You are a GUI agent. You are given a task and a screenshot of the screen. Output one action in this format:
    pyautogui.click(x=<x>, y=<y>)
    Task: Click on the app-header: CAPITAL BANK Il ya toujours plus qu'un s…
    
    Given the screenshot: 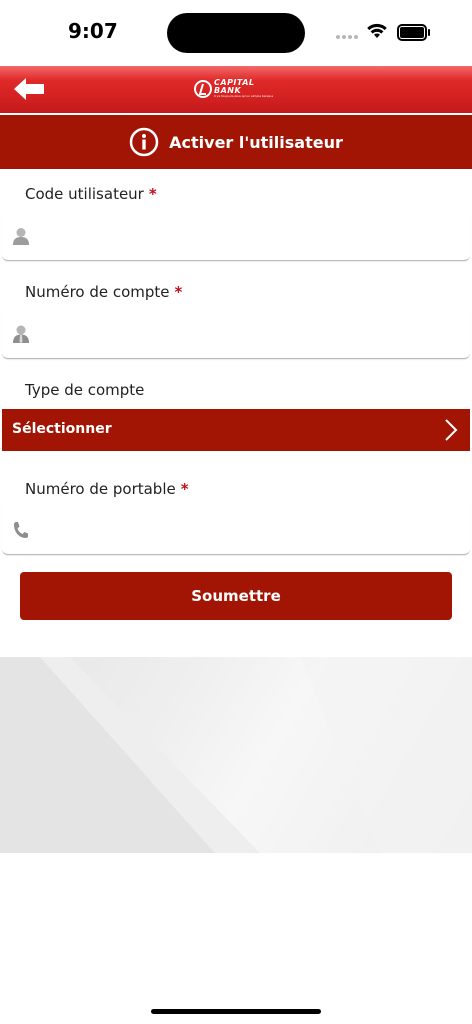 What is the action you would take?
    pyautogui.click(x=236, y=89)
    